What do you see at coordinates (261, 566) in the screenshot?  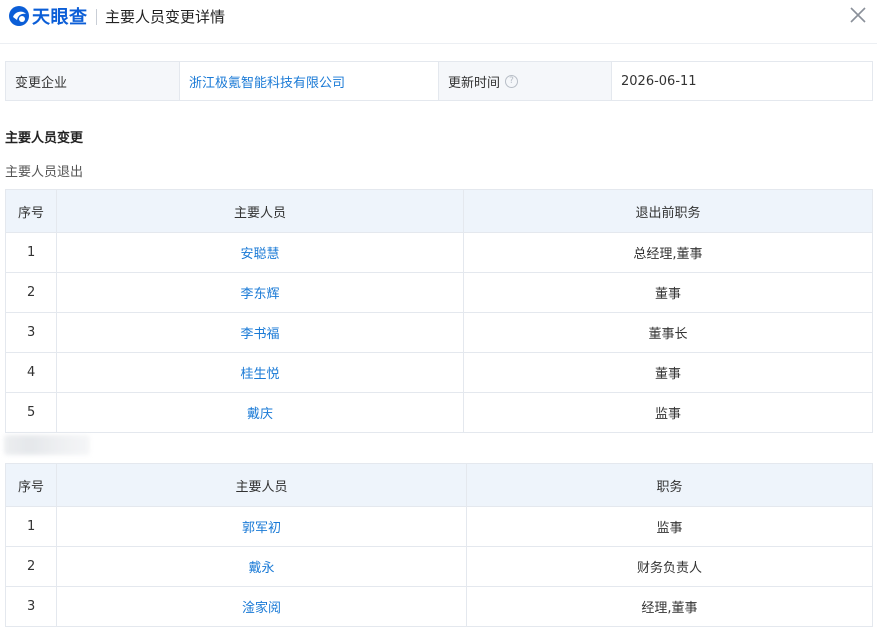 I see `person-link: 戴永` at bounding box center [261, 566].